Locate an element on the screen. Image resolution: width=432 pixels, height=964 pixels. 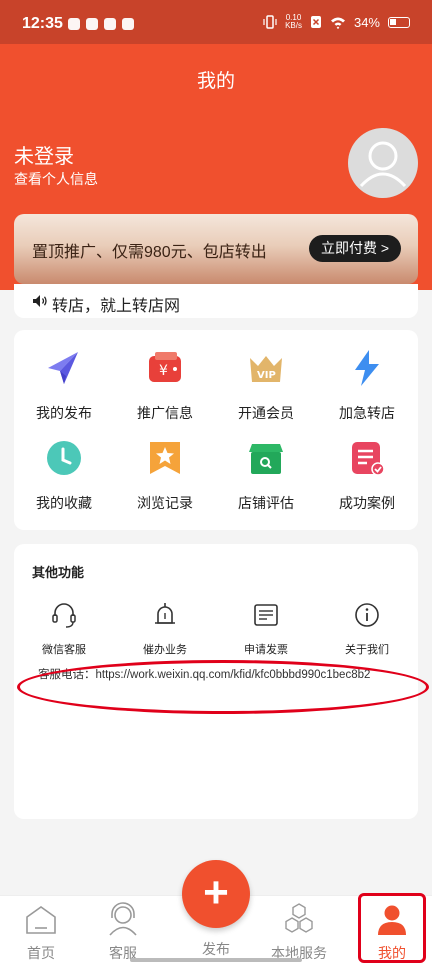
shop-search-icon is located at coordinates (266, 459).